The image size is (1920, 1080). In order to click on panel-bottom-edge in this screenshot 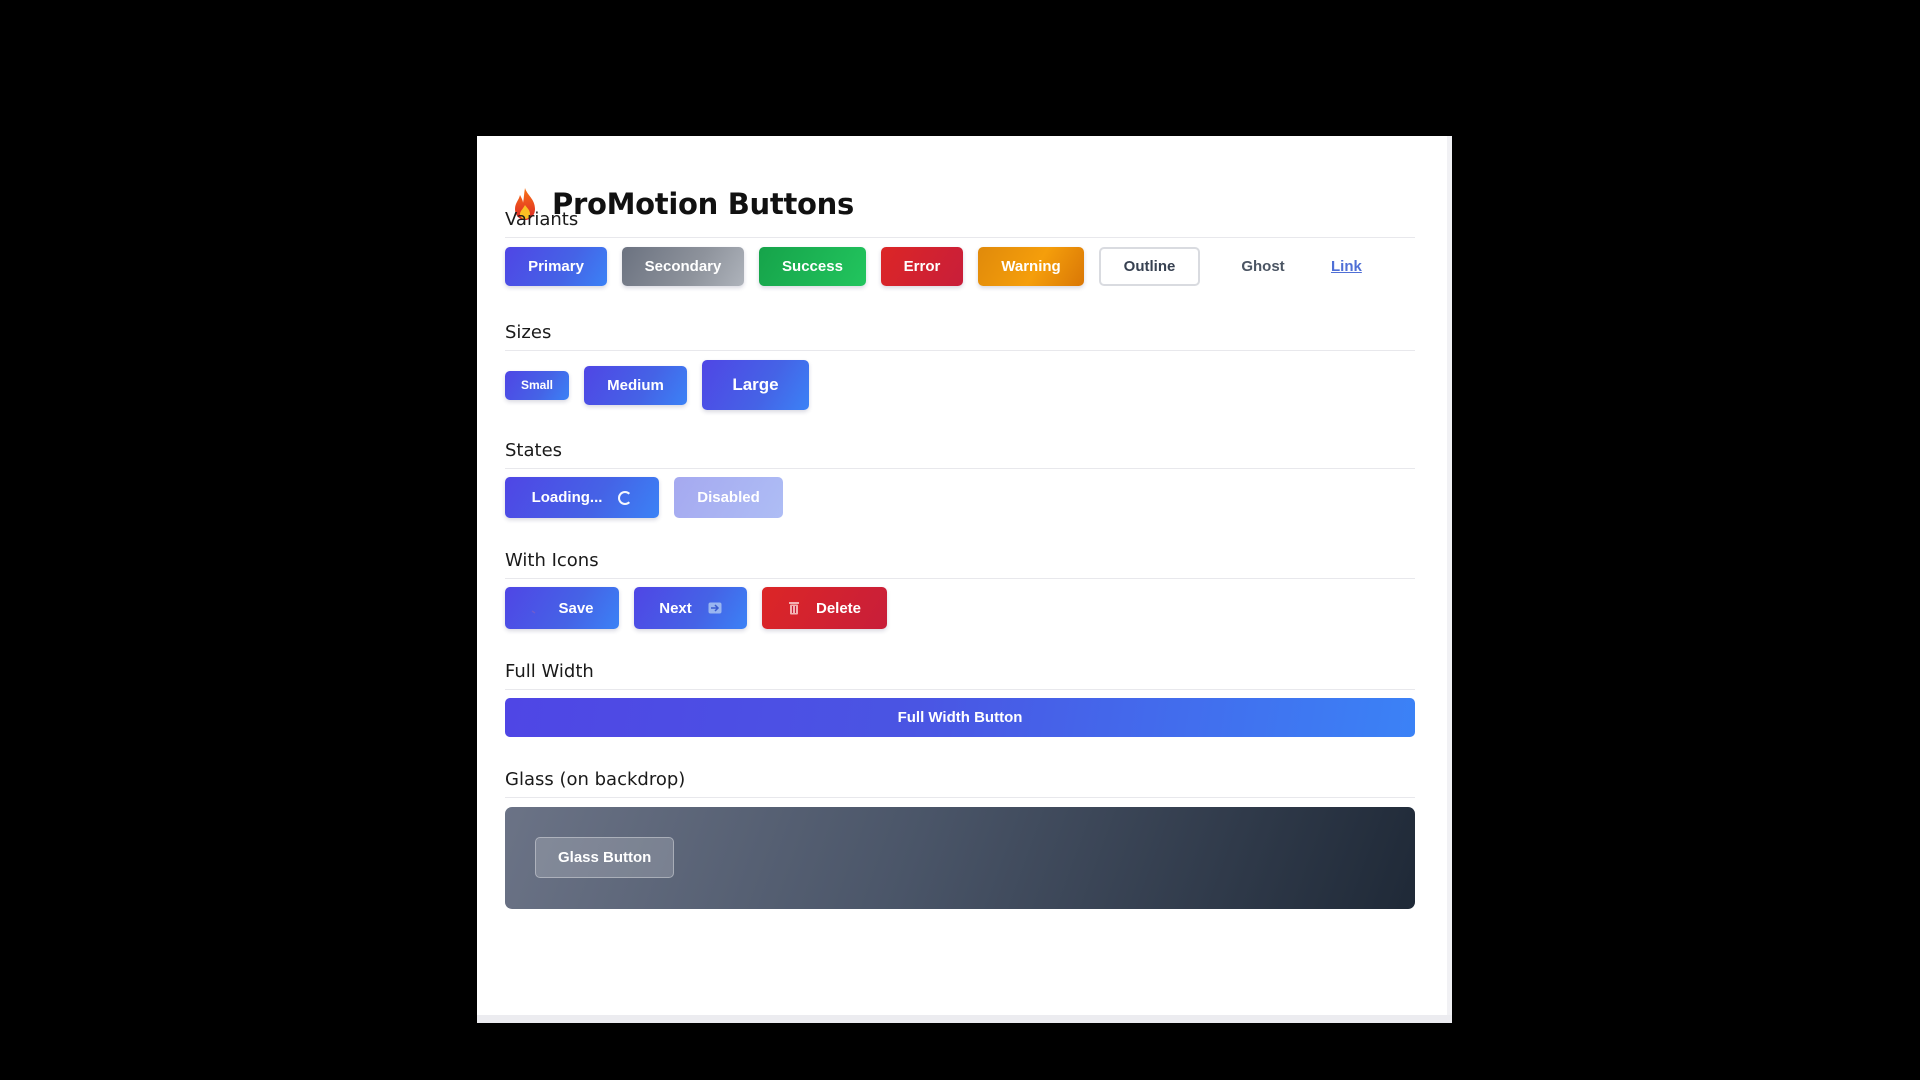, I will do `click(964, 1019)`.